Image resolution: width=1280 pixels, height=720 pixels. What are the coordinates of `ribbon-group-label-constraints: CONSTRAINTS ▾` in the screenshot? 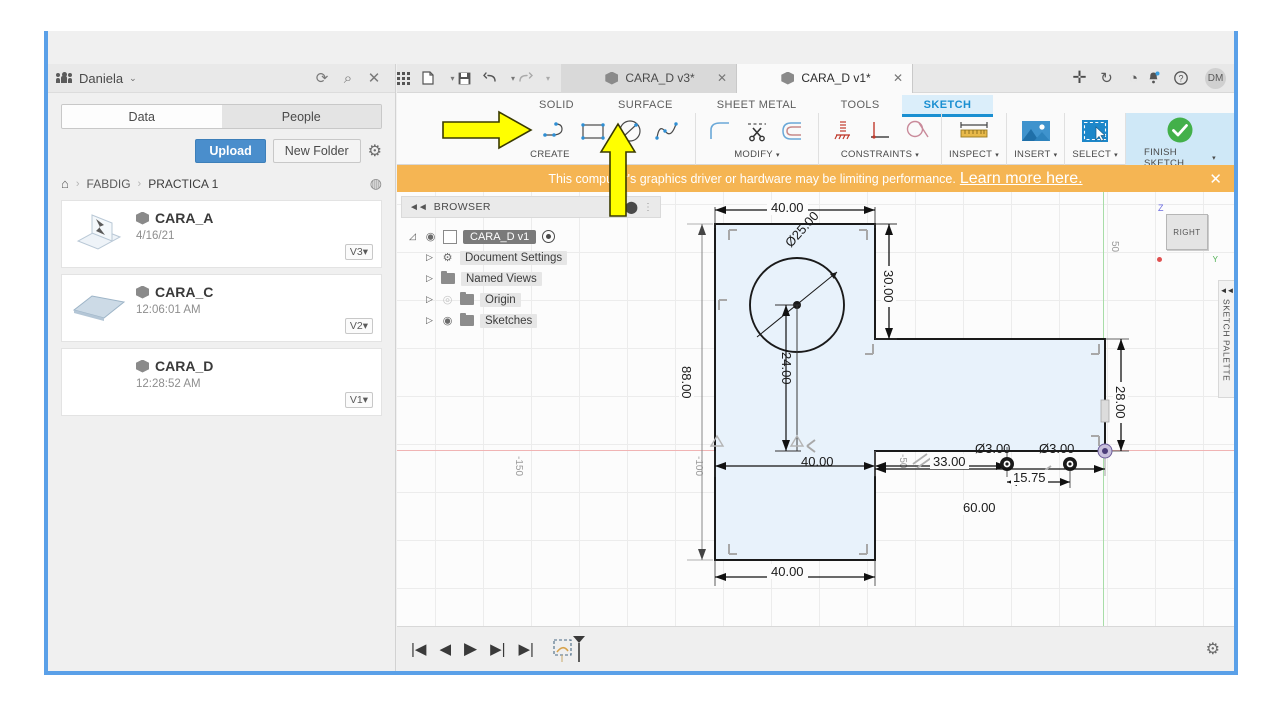 It's located at (880, 154).